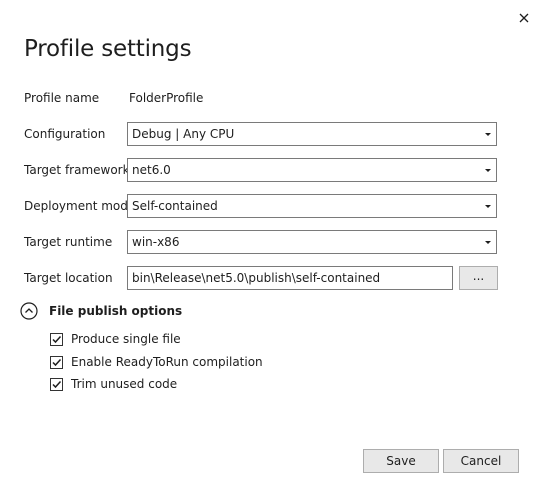 This screenshot has height=487, width=538. I want to click on target-runtime-value: win-x86, so click(156, 242).